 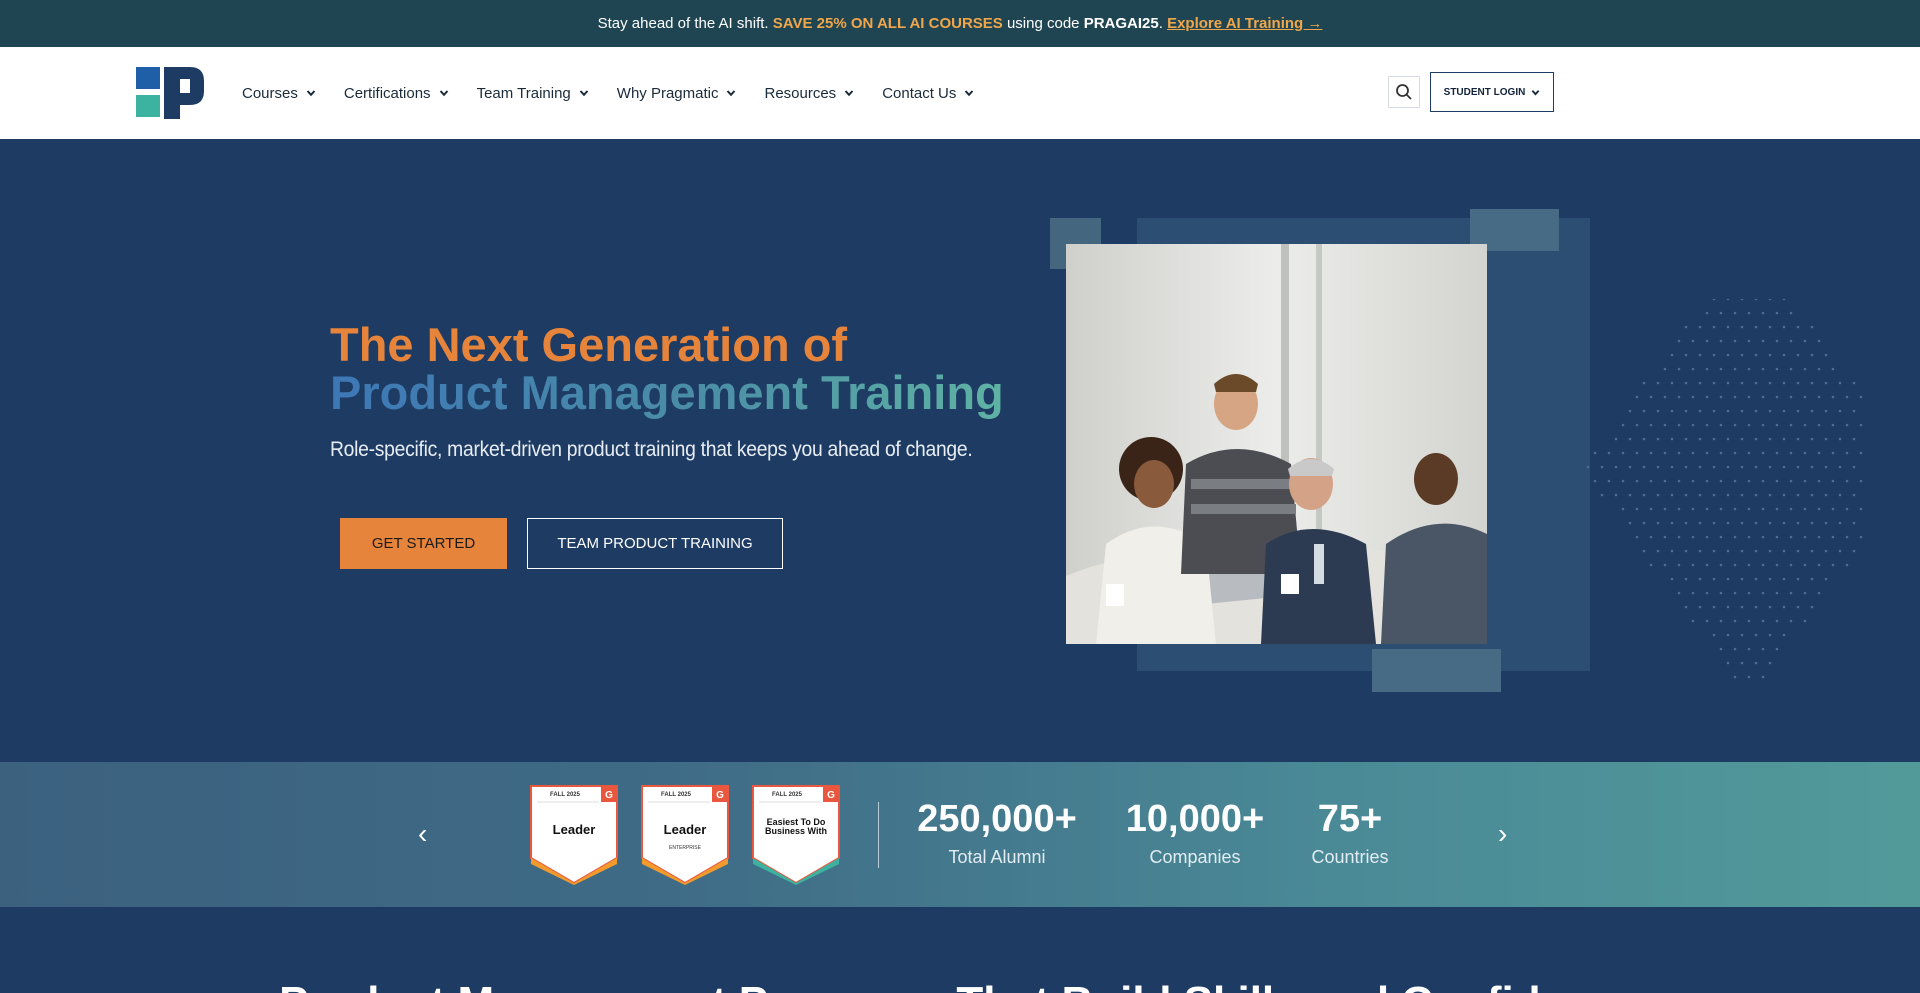 What do you see at coordinates (997, 857) in the screenshot?
I see `stat-label: Total Alumni` at bounding box center [997, 857].